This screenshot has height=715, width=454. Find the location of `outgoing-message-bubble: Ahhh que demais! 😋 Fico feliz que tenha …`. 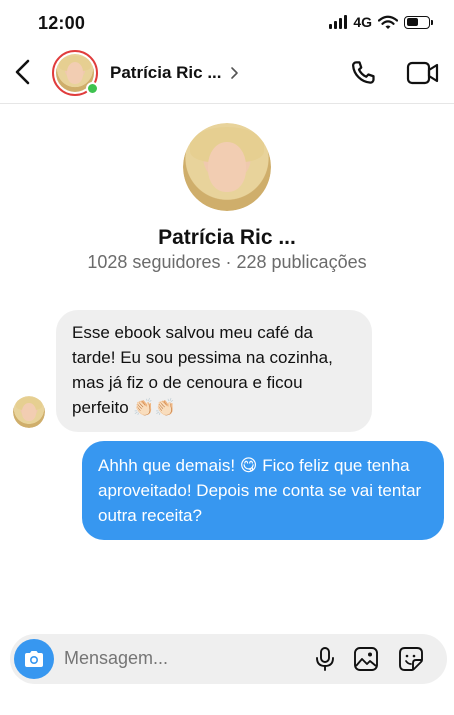

outgoing-message-bubble: Ahhh que demais! 😋 Fico feliz que tenha … is located at coordinates (263, 490).